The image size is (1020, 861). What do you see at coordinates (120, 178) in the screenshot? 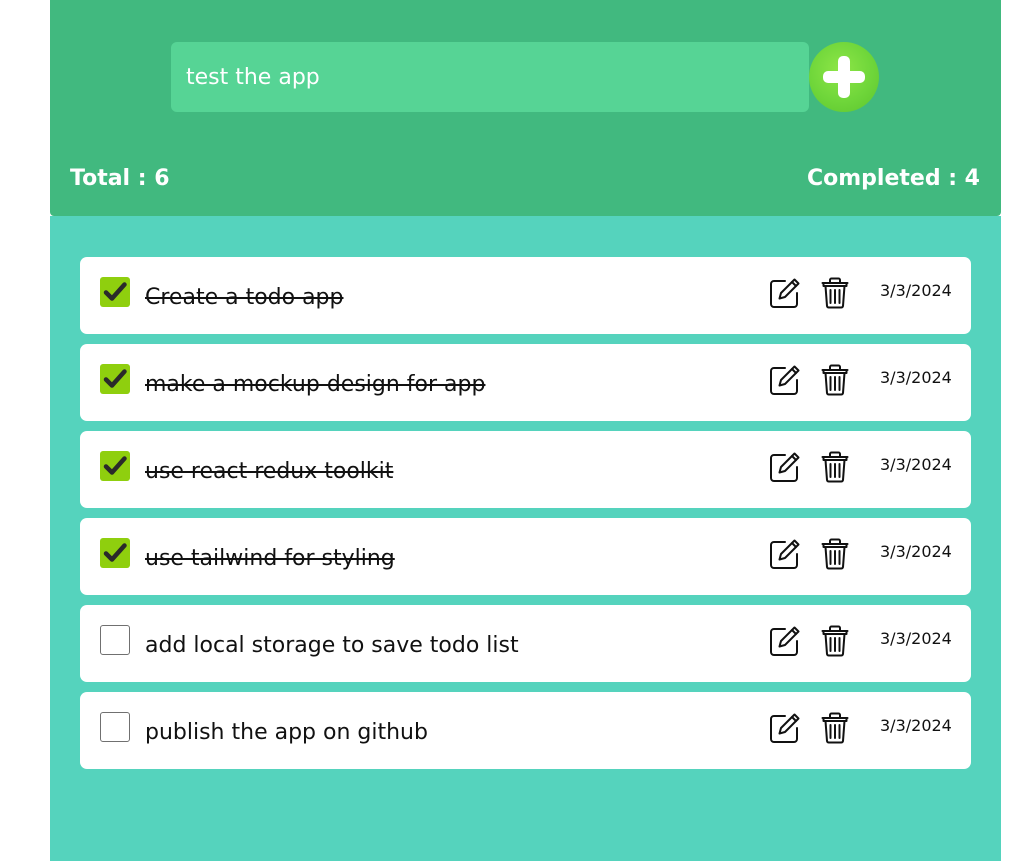
I see `total-count: Total : 6` at bounding box center [120, 178].